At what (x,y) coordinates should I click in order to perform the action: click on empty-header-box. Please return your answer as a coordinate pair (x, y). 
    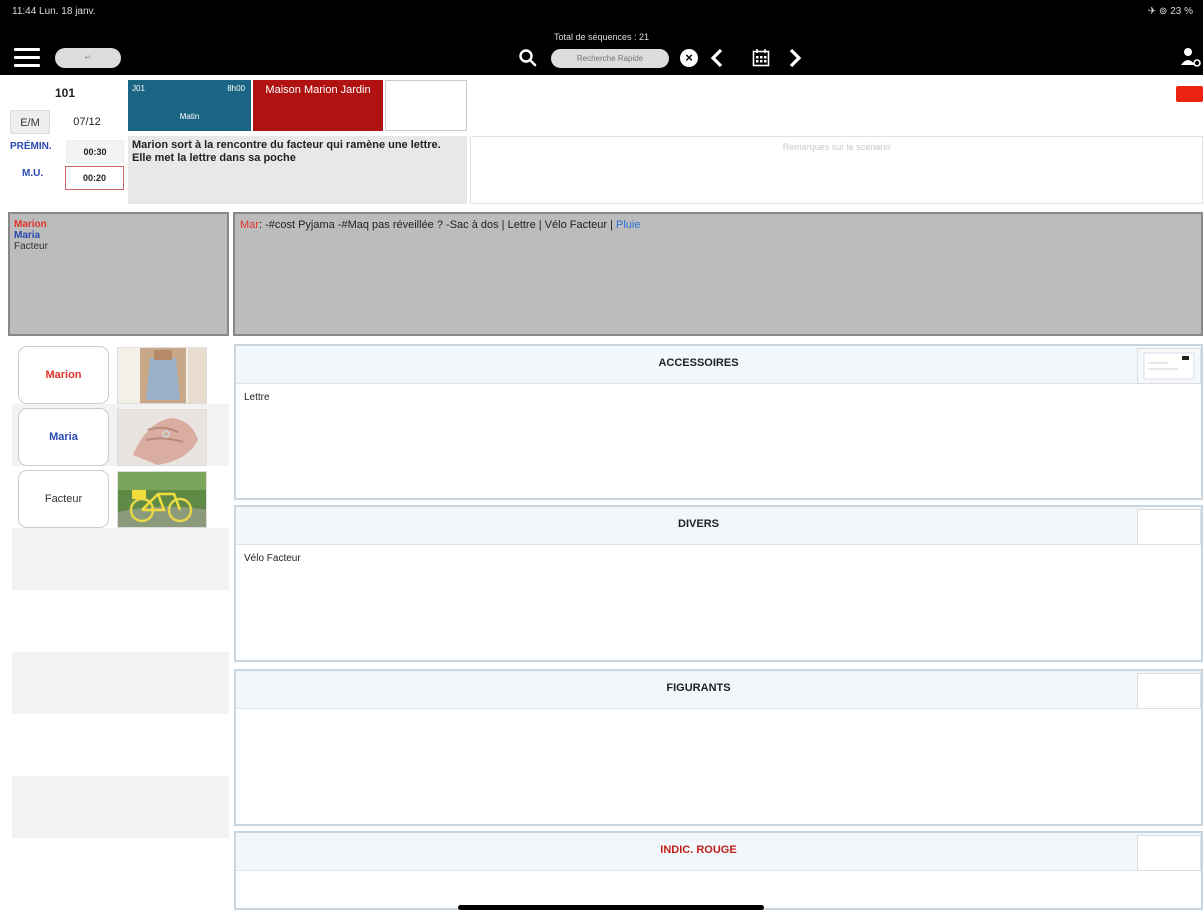
    Looking at the image, I should click on (426, 105).